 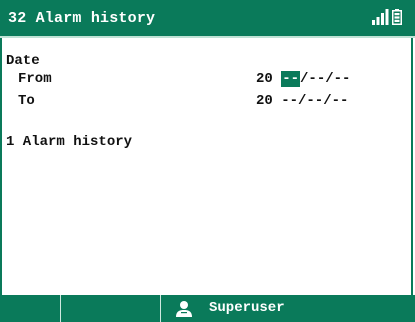 I want to click on from-label: From, so click(x=35, y=79).